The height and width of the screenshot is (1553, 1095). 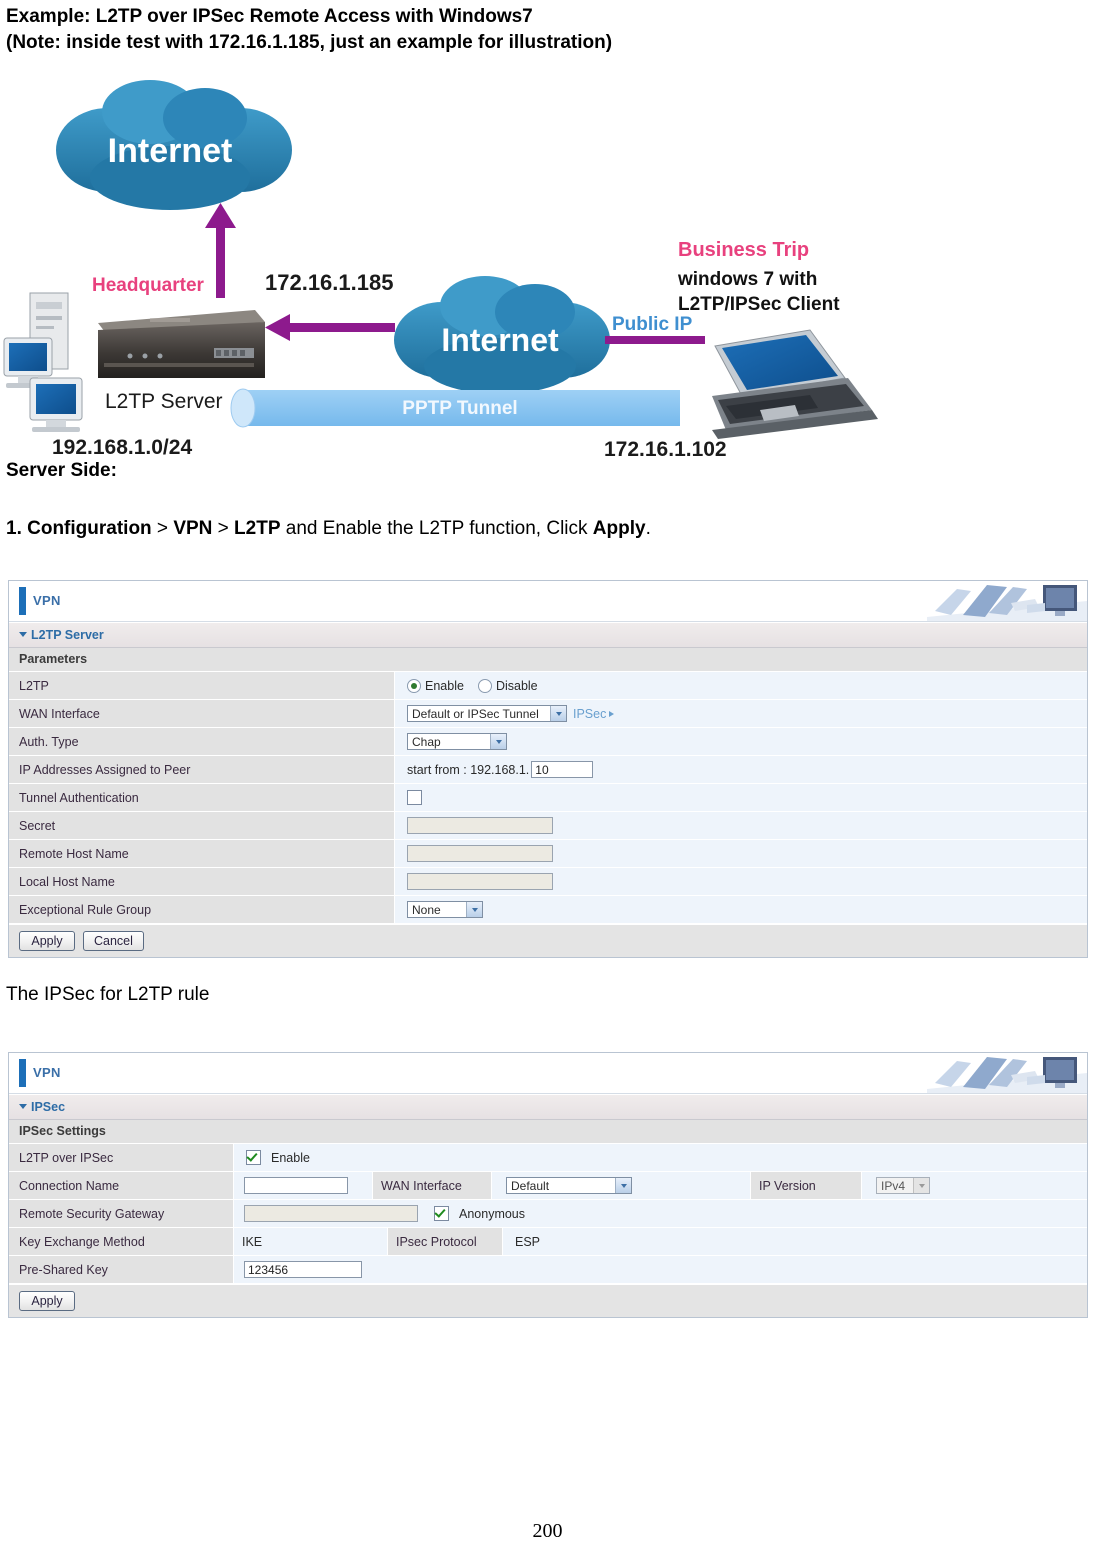 What do you see at coordinates (303, 1269) in the screenshot?
I see `input-pre-shared-key: 123456` at bounding box center [303, 1269].